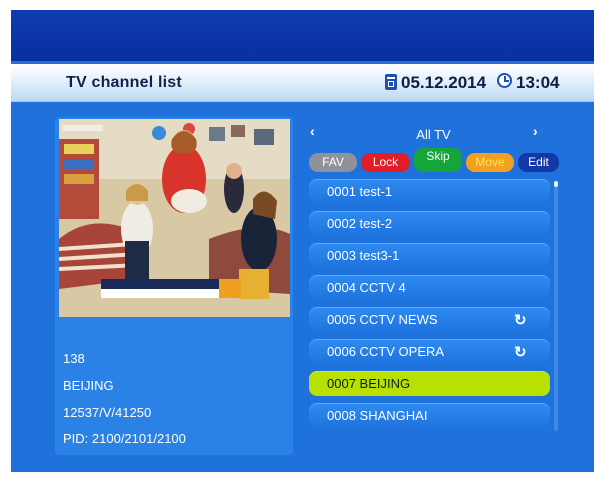  What do you see at coordinates (556, 306) in the screenshot?
I see `channel-list-scrollbar` at bounding box center [556, 306].